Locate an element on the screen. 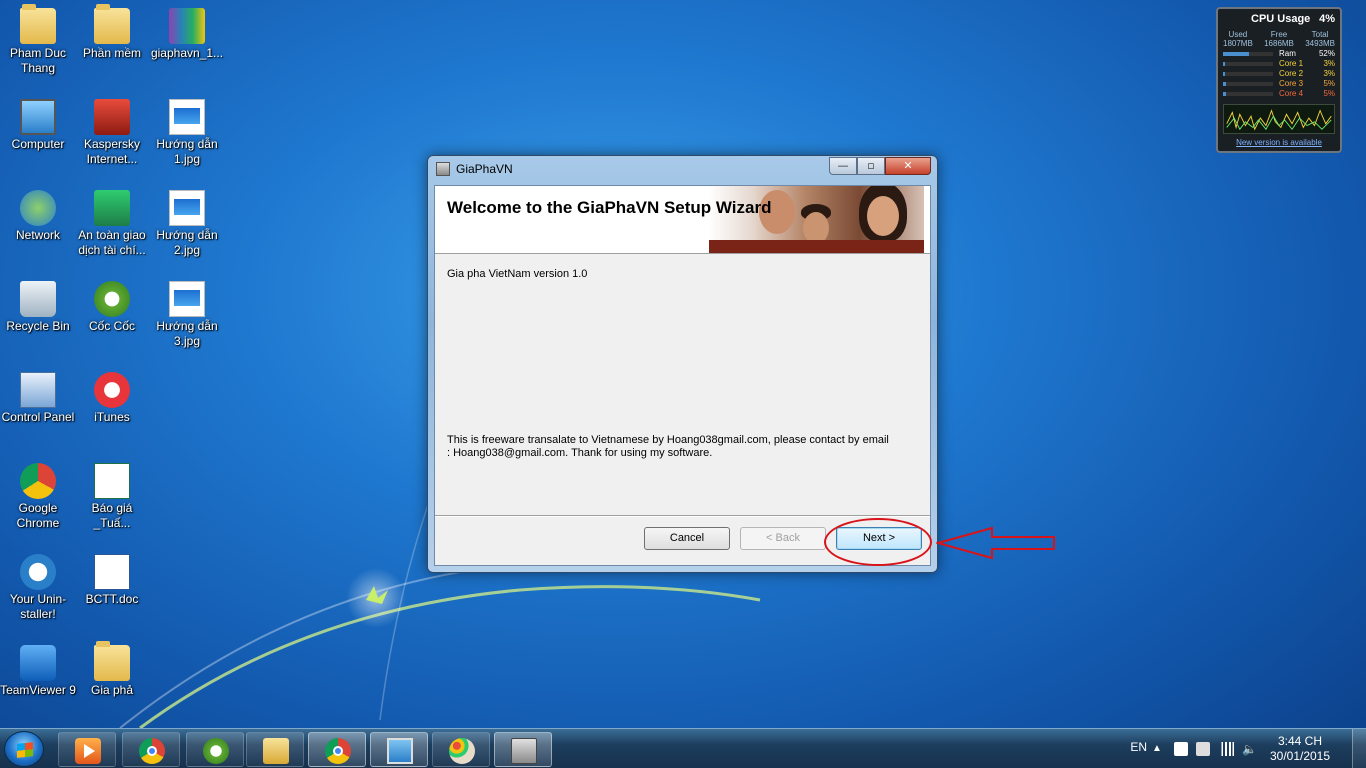  recycle-bin-icon is located at coordinates (38, 299).